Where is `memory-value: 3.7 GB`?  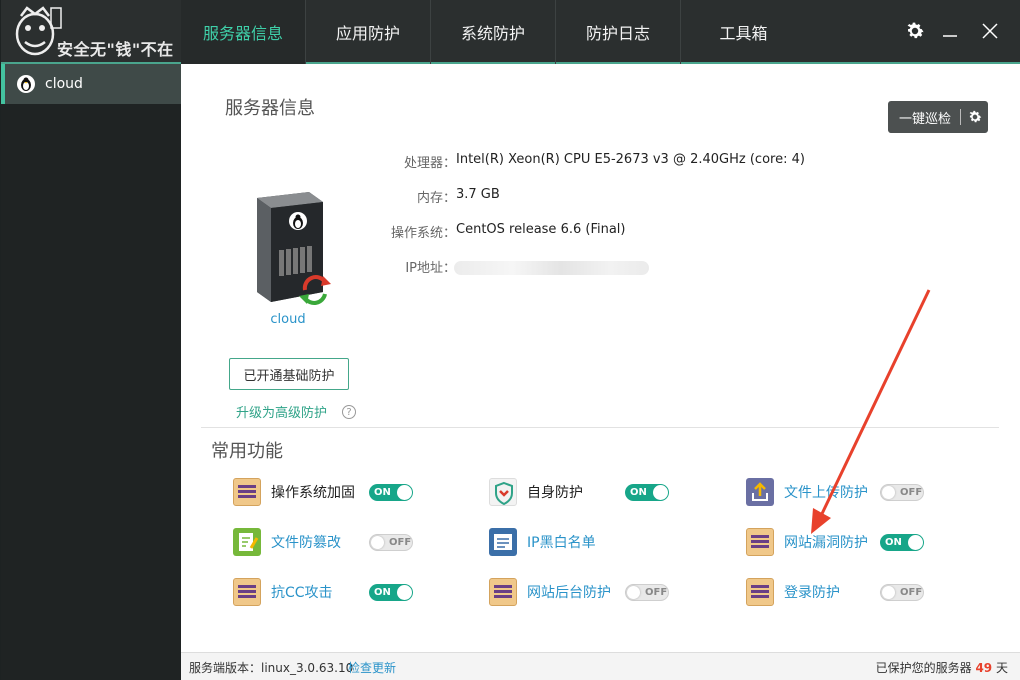
memory-value: 3.7 GB is located at coordinates (478, 194).